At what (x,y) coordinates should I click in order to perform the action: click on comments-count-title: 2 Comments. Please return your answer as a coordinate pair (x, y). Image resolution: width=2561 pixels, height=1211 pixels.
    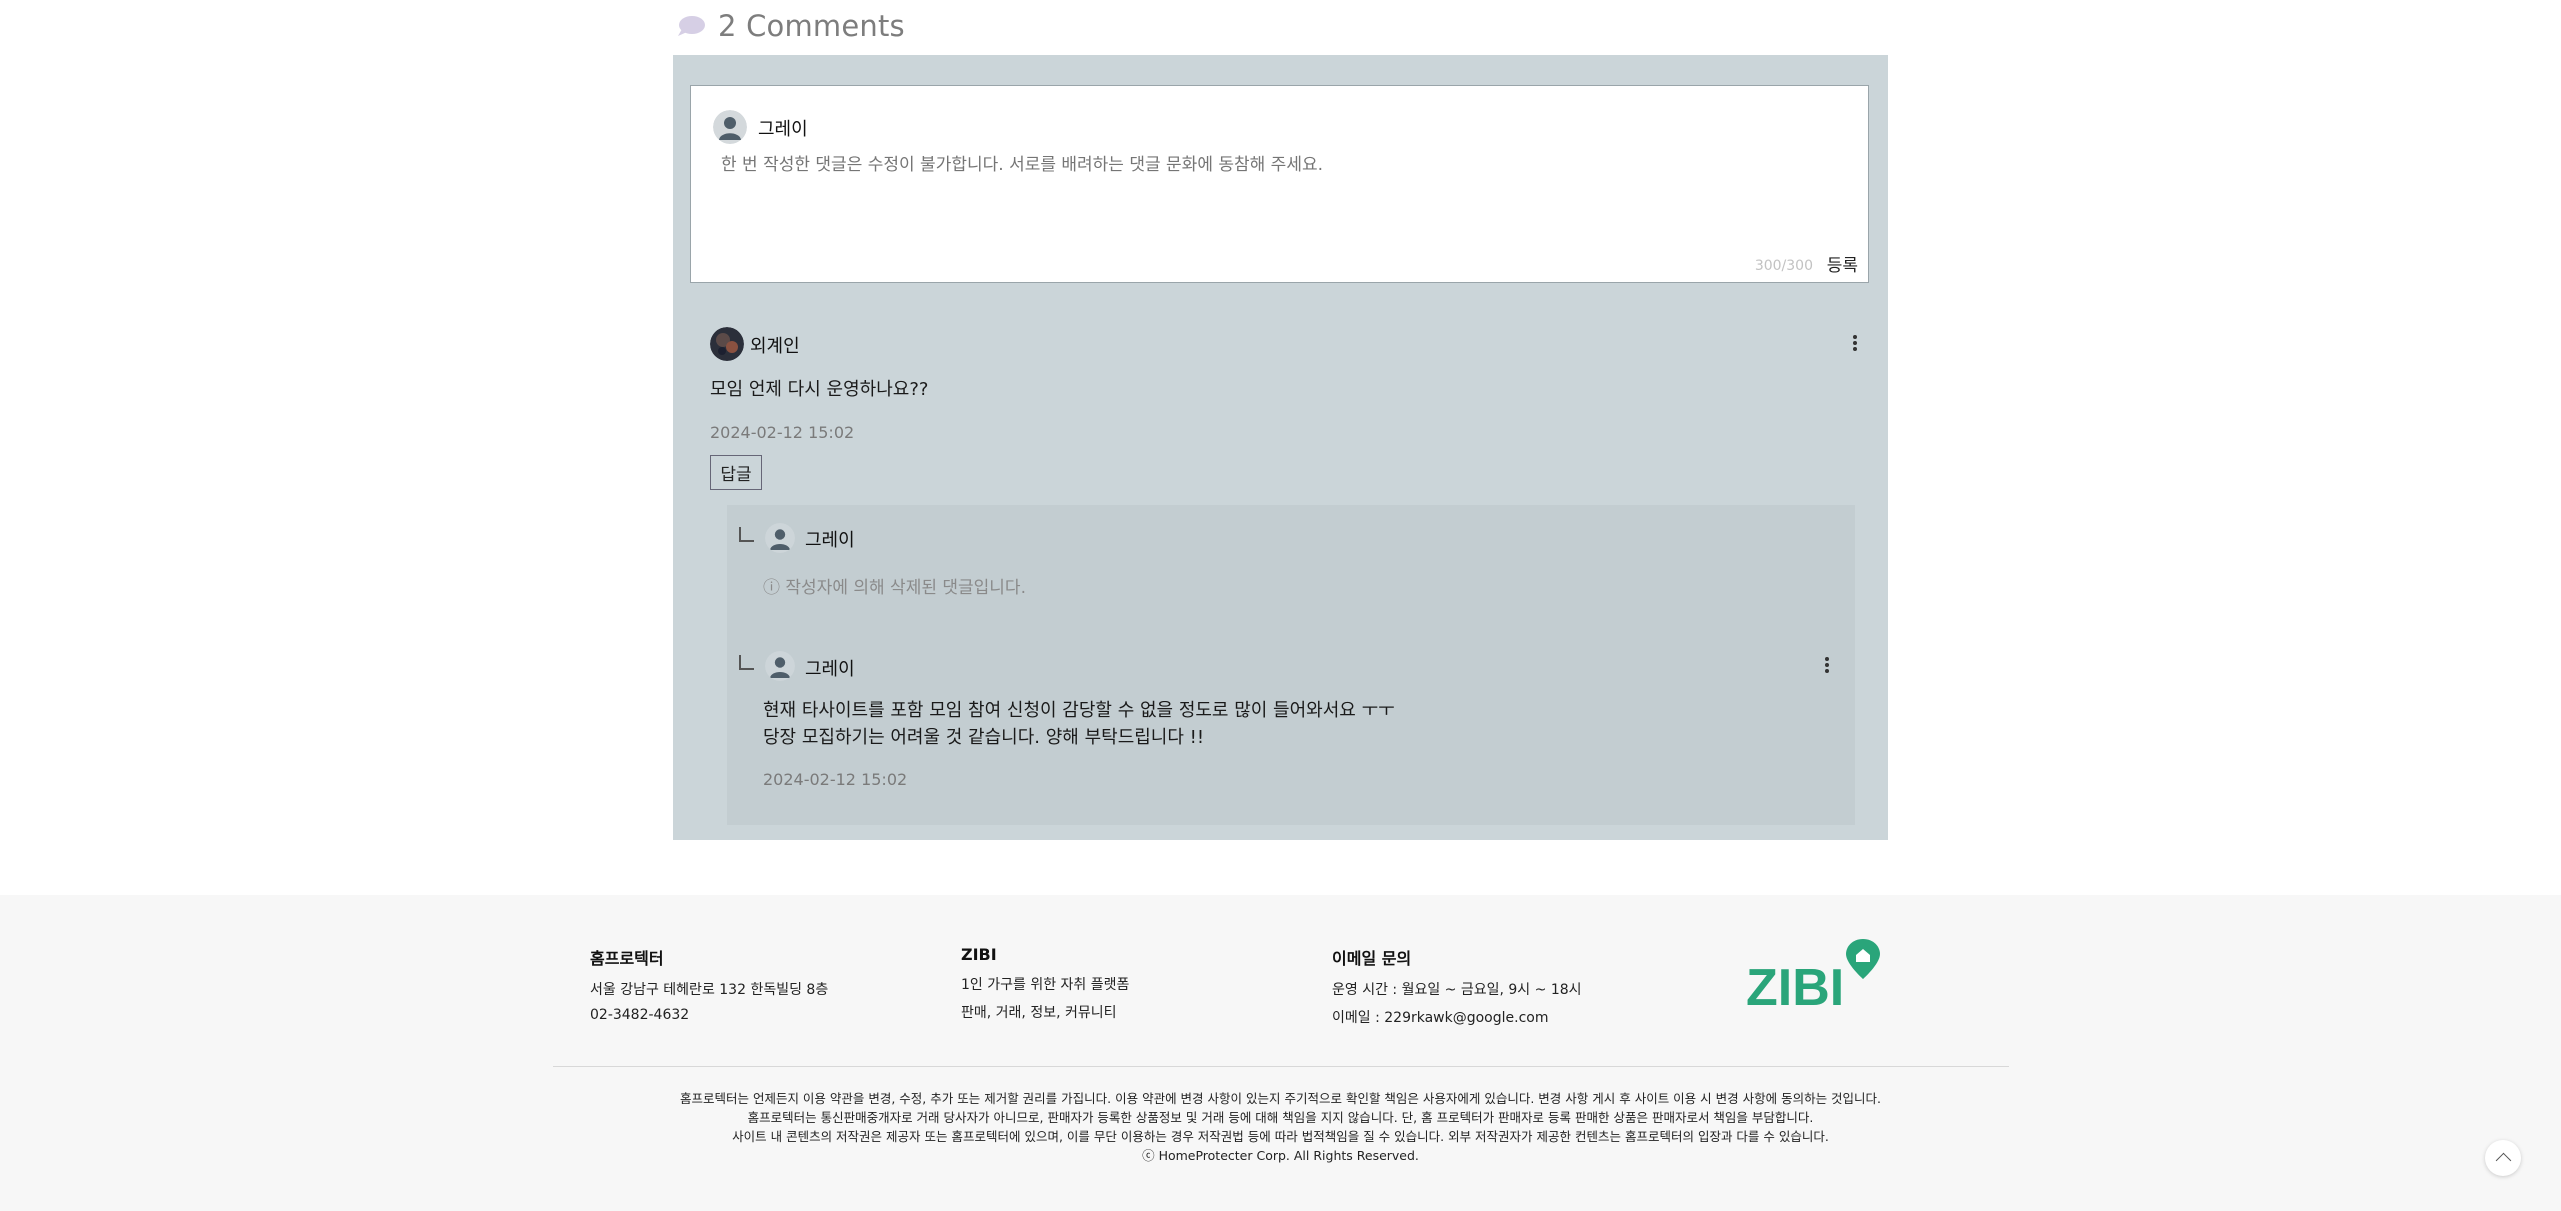
    Looking at the image, I should click on (811, 26).